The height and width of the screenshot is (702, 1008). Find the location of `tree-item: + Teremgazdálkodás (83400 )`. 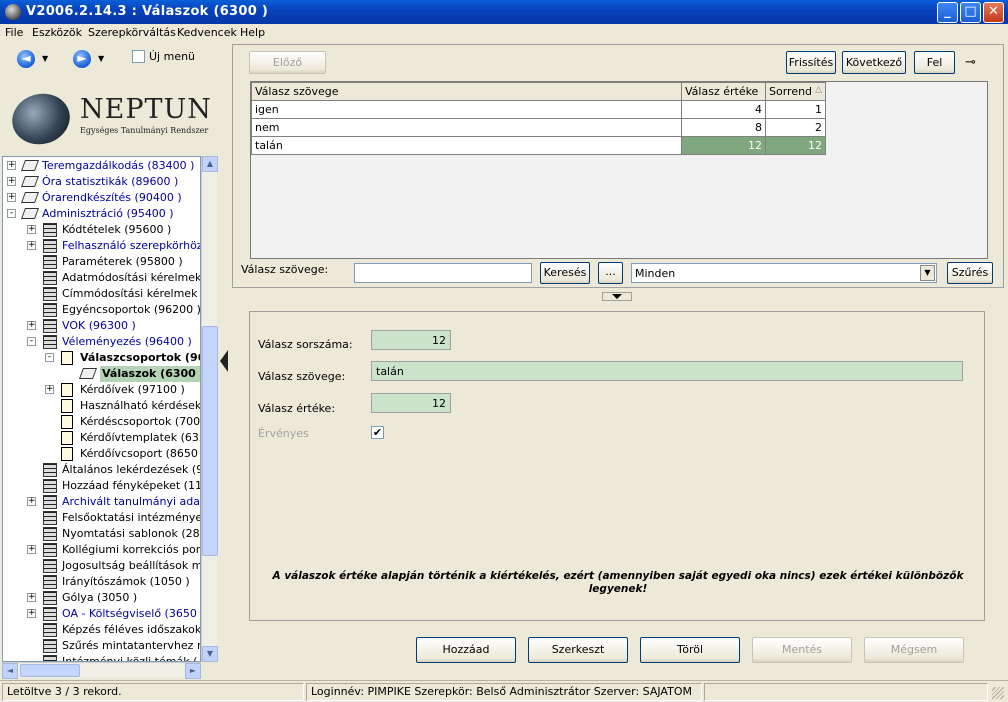

tree-item: + Teremgazdálkodás (83400 ) is located at coordinates (101, 166).